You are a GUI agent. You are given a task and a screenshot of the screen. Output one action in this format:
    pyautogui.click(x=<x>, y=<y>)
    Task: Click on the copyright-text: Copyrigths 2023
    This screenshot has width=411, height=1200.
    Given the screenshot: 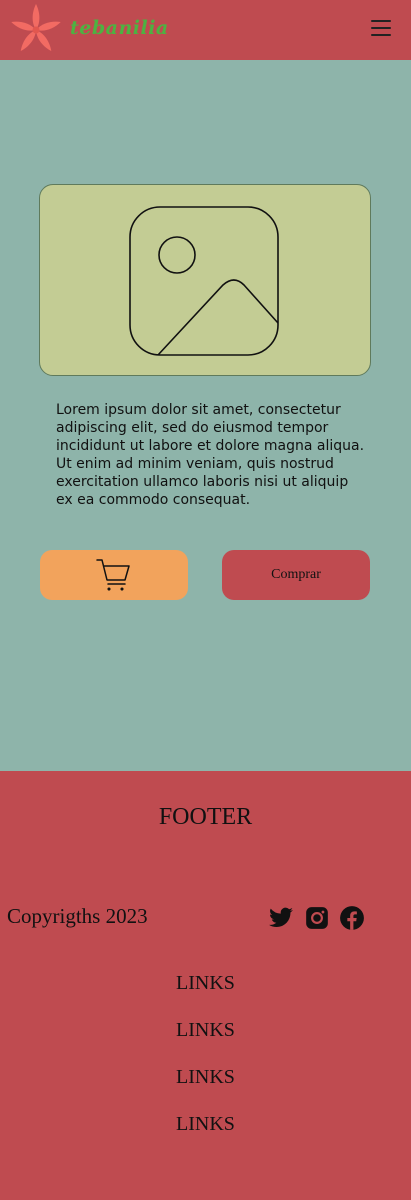 What is the action you would take?
    pyautogui.click(x=77, y=916)
    